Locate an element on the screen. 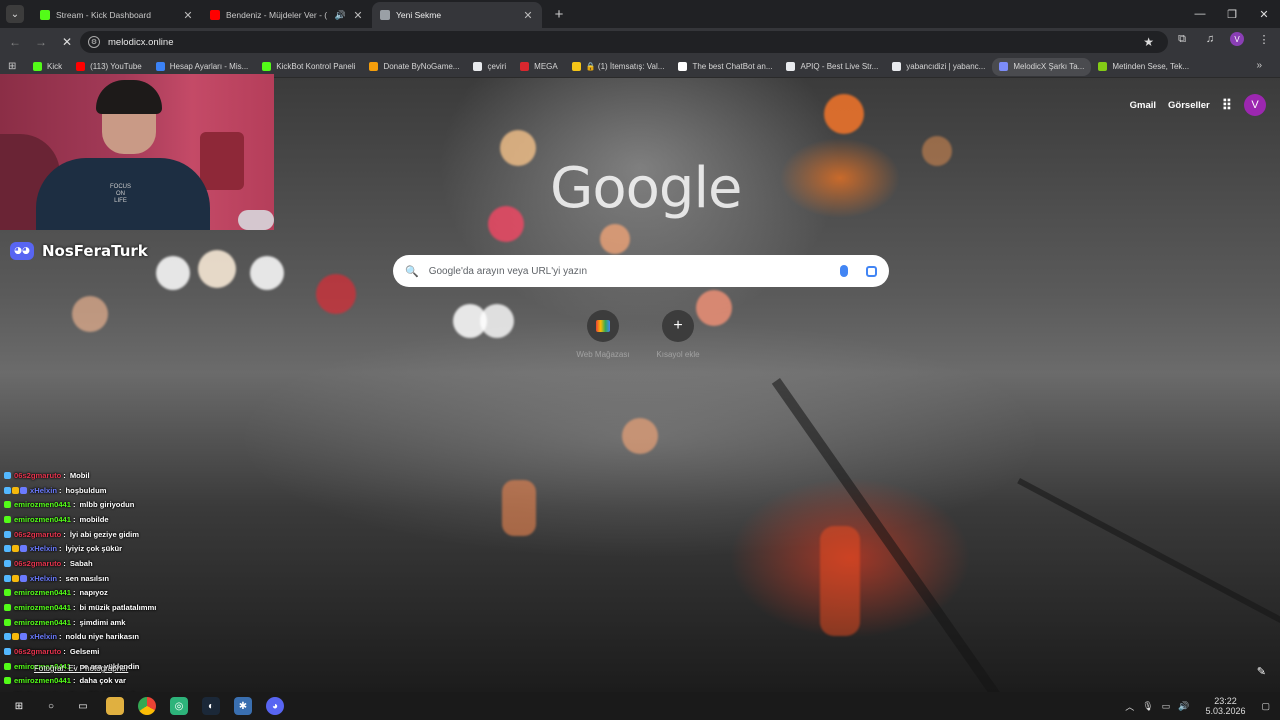 The width and height of the screenshot is (1280, 720). obs-app-icon: ◎ is located at coordinates (179, 706).